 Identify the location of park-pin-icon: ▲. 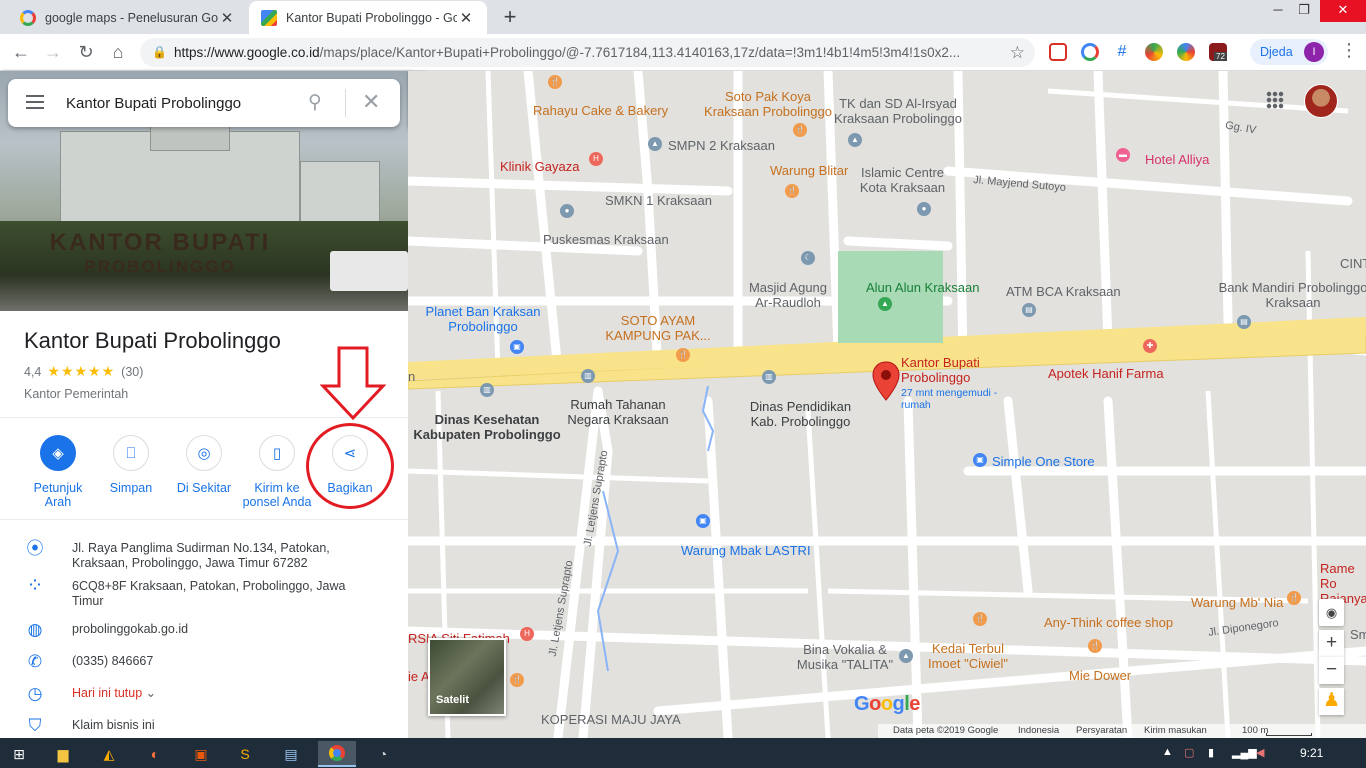
(885, 304).